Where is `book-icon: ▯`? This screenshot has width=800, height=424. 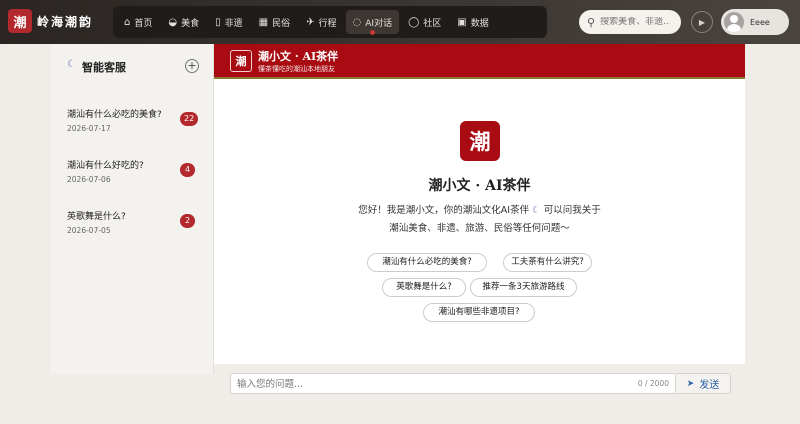
book-icon: ▯ is located at coordinates (218, 22).